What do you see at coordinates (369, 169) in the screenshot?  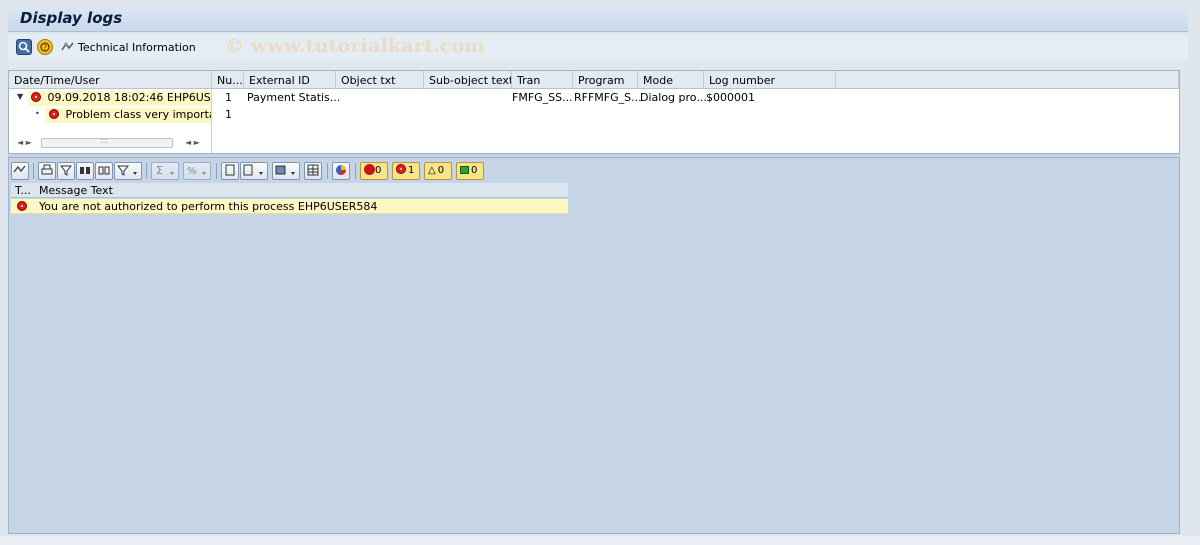 I see `stop-icon` at bounding box center [369, 169].